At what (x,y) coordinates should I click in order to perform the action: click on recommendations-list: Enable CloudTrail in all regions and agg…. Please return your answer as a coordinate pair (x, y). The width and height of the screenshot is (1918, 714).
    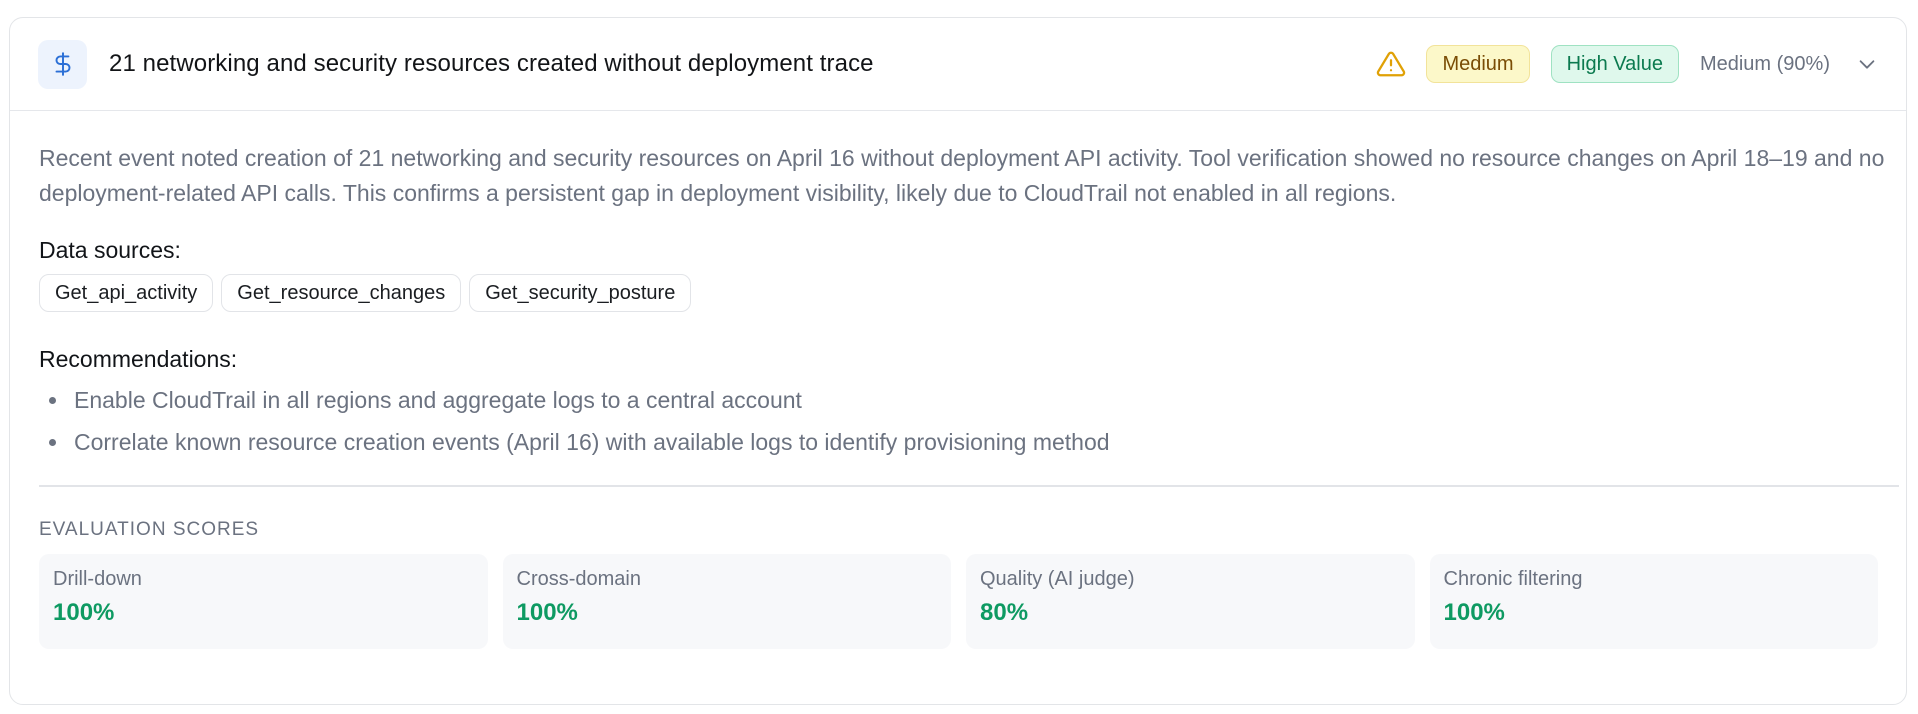
    Looking at the image, I should click on (958, 421).